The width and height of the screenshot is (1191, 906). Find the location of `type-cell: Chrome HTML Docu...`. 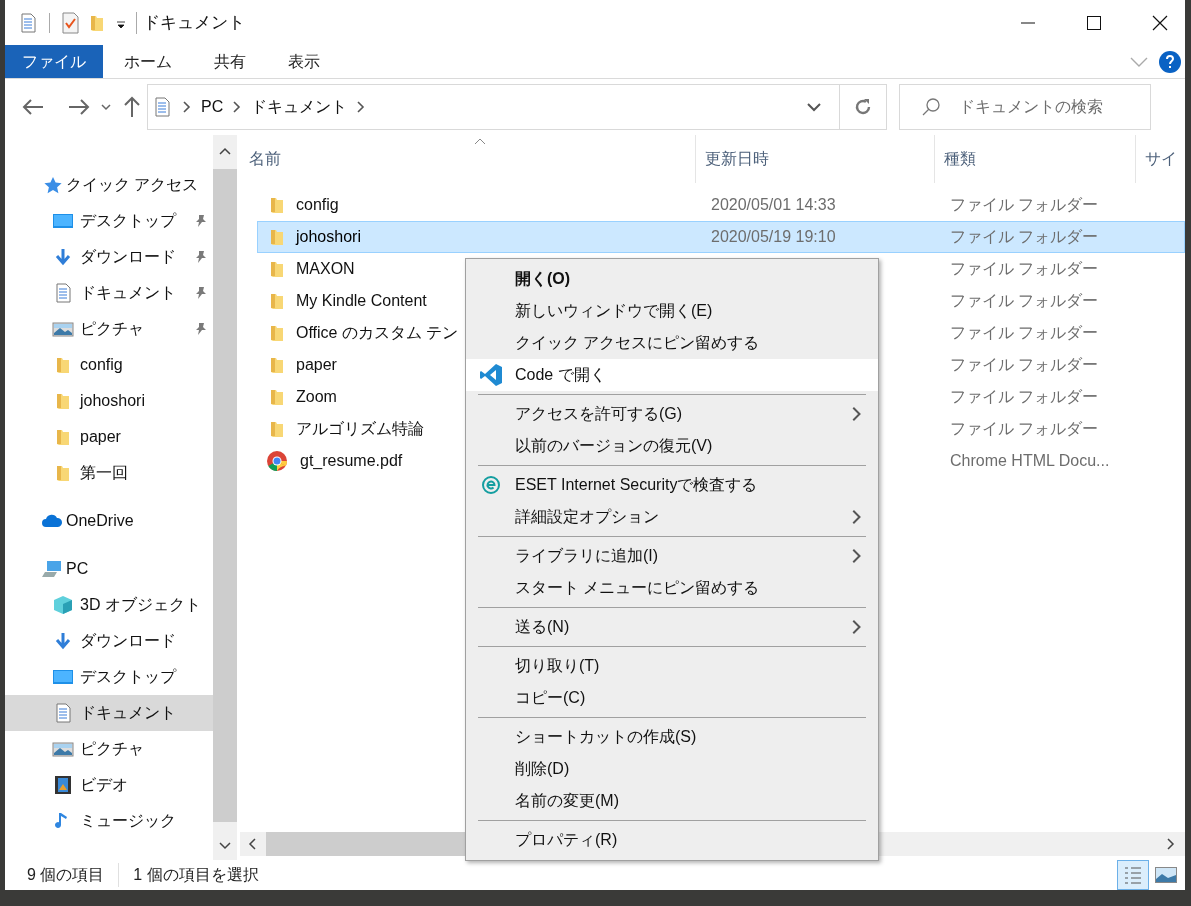

type-cell: Chrome HTML Docu... is located at coordinates (1030, 460).